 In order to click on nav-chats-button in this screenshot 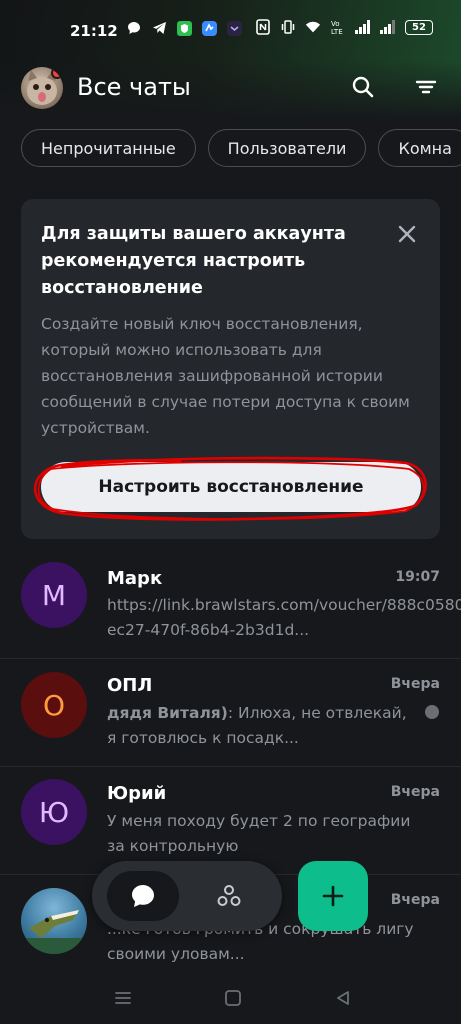, I will do `click(143, 896)`.